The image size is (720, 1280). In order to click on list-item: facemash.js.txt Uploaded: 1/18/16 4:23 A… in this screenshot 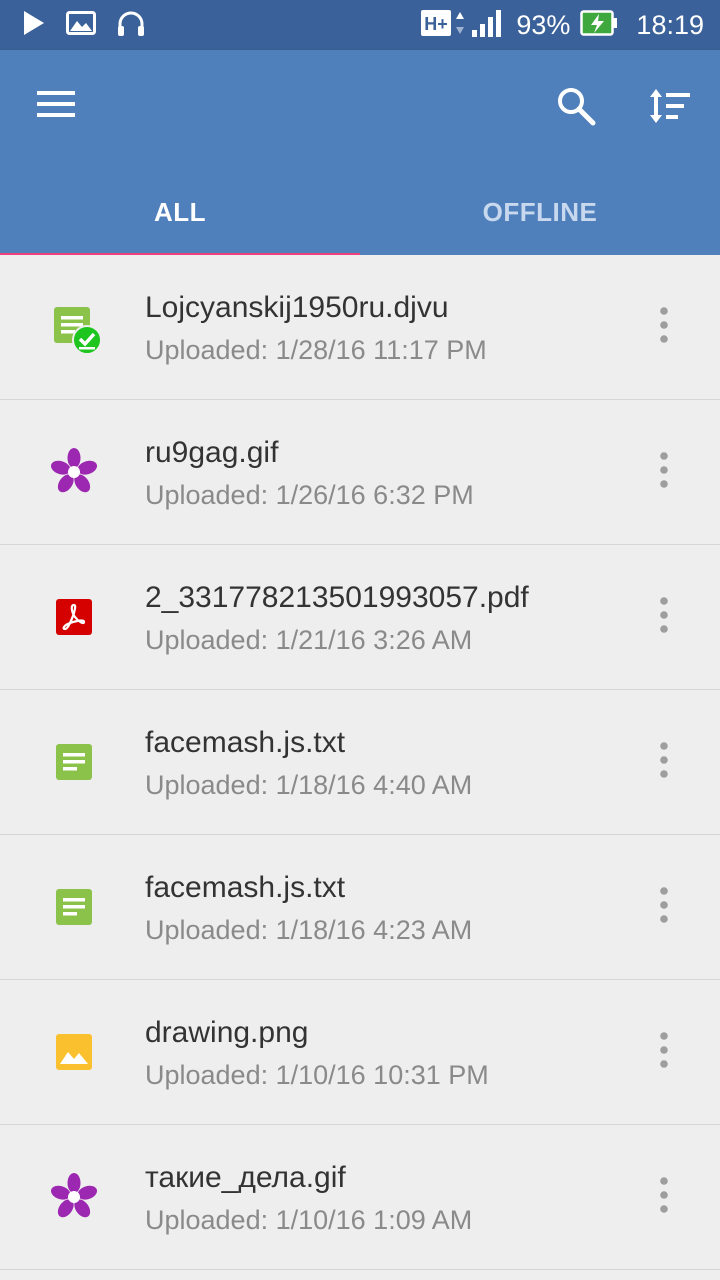, I will do `click(360, 907)`.